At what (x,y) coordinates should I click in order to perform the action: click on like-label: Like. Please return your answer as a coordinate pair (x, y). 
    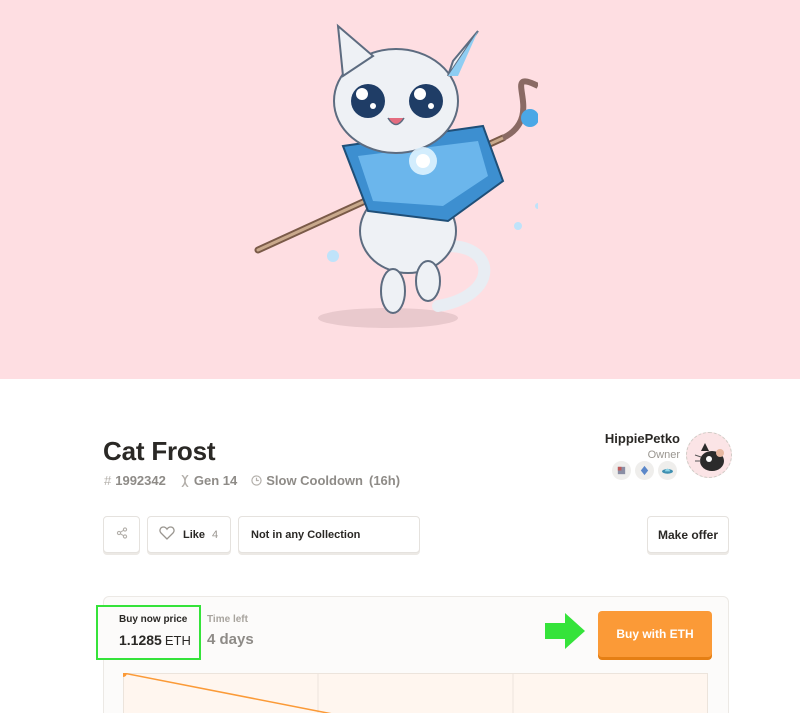
    Looking at the image, I should click on (194, 534).